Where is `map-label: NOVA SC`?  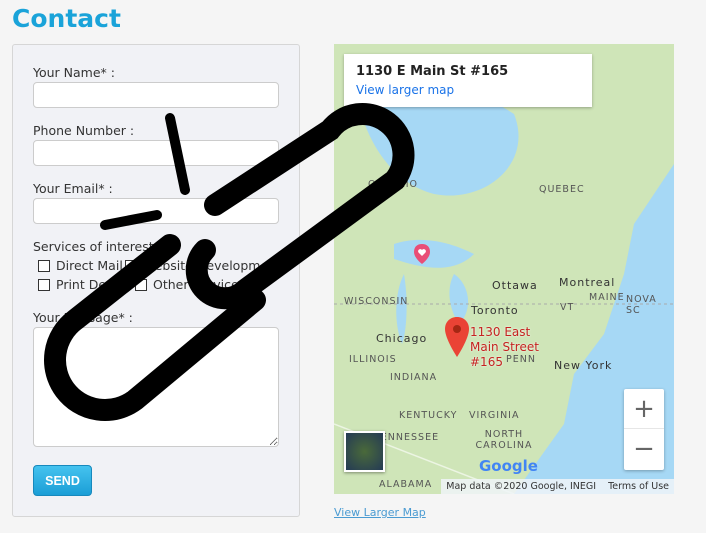
map-label: NOVA SC is located at coordinates (641, 305).